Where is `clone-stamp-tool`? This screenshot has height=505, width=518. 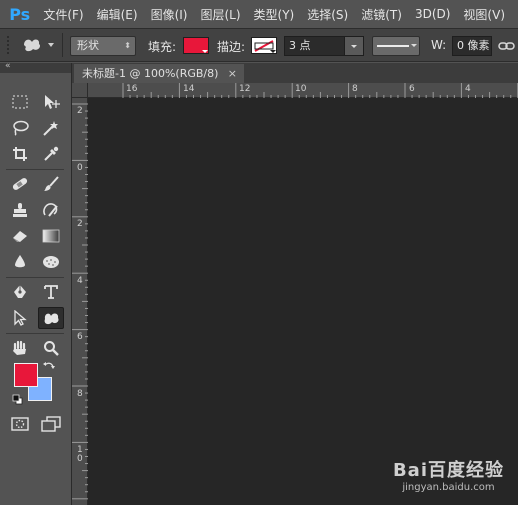
clone-stamp-tool is located at coordinates (20, 210).